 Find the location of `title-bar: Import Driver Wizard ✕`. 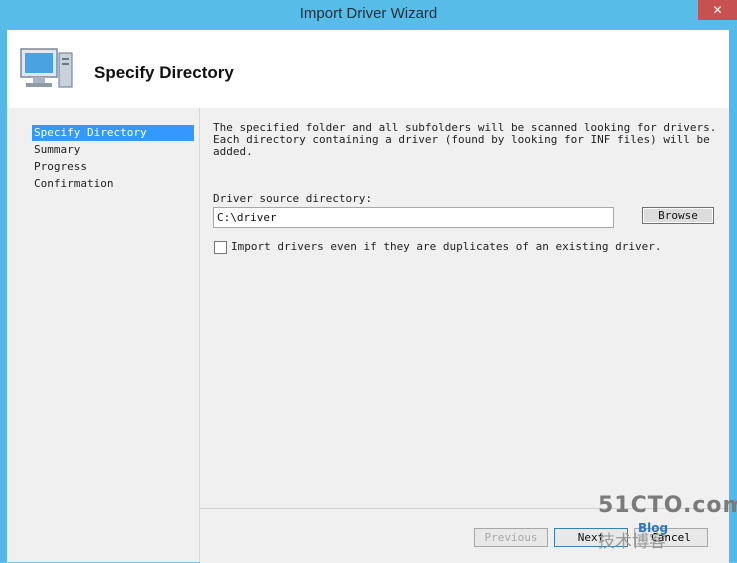

title-bar: Import Driver Wizard ✕ is located at coordinates (368, 15).